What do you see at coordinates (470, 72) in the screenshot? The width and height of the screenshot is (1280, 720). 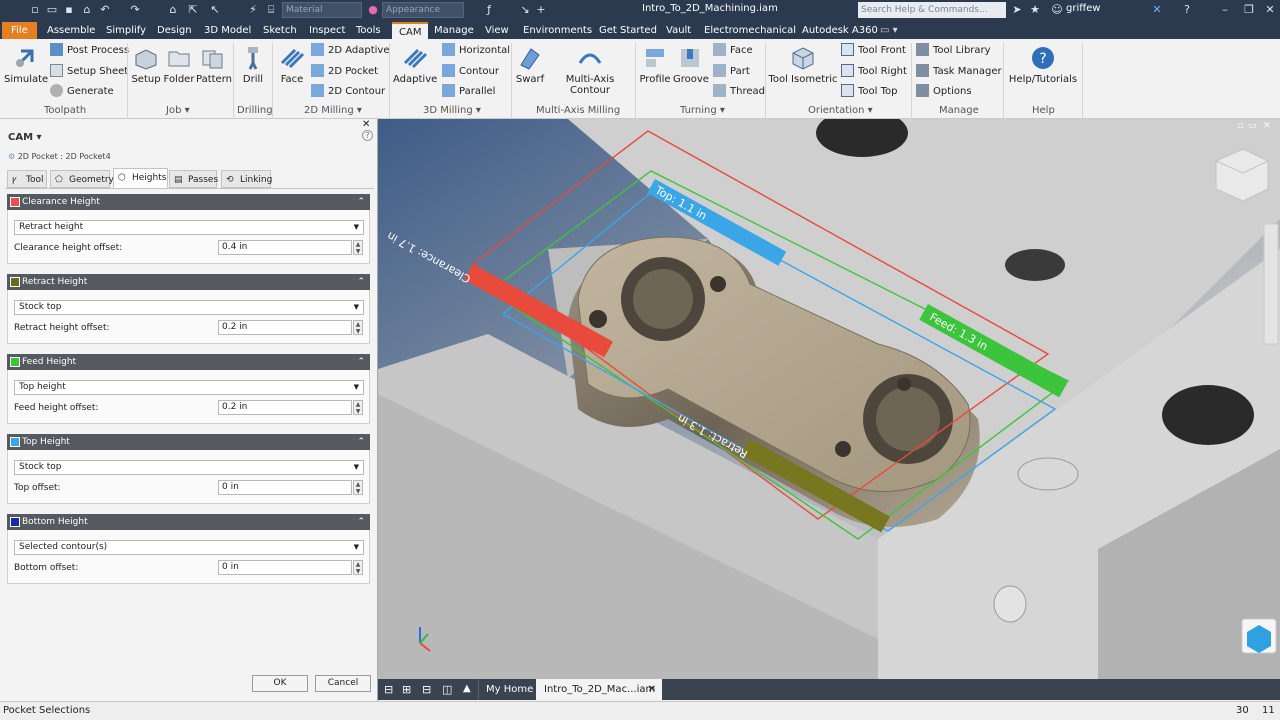 I see `contour-button: Contour` at bounding box center [470, 72].